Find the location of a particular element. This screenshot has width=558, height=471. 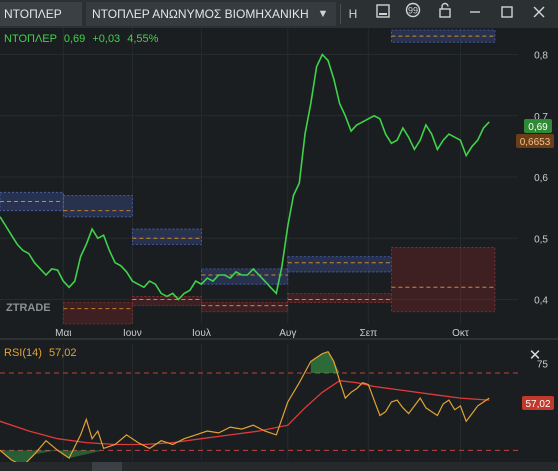

scroll-handle is located at coordinates (107, 466).